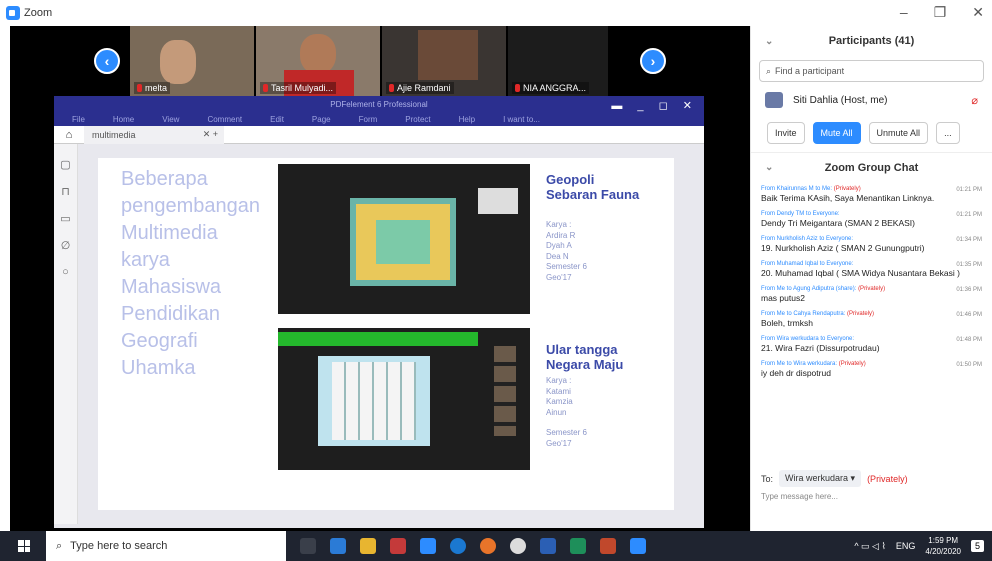 This screenshot has width=992, height=561. I want to click on tab-multimedia: multimedia ✕ +, so click(154, 134).